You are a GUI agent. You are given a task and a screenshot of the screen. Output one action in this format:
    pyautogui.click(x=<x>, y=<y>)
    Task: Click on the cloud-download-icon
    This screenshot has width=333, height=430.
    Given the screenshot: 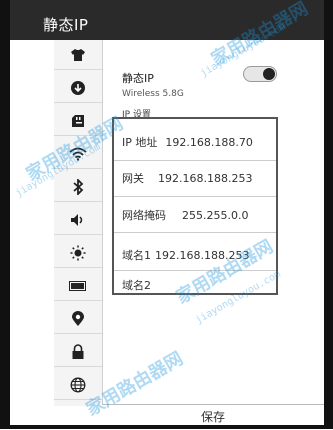 What is the action you would take?
    pyautogui.click(x=78, y=87)
    